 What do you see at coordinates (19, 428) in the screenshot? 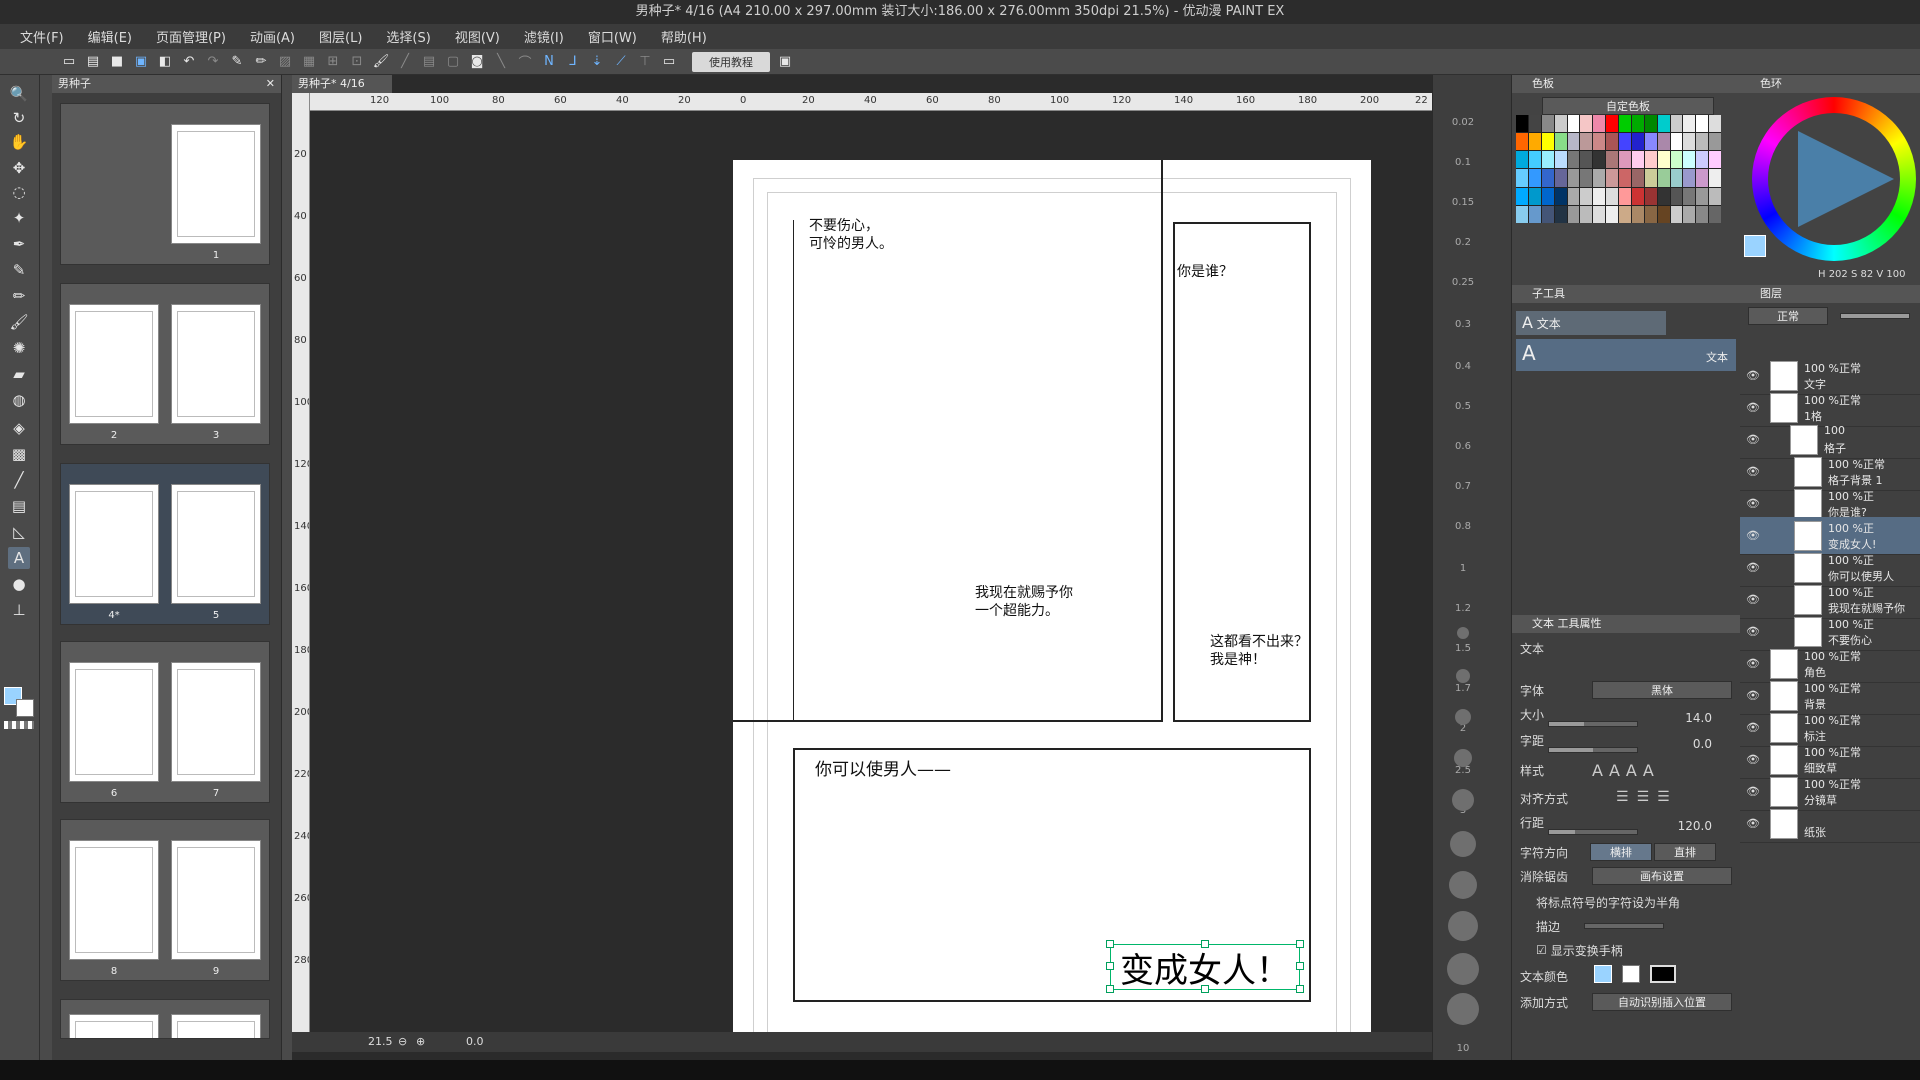
I see `fill-tool-icon: ◈` at bounding box center [19, 428].